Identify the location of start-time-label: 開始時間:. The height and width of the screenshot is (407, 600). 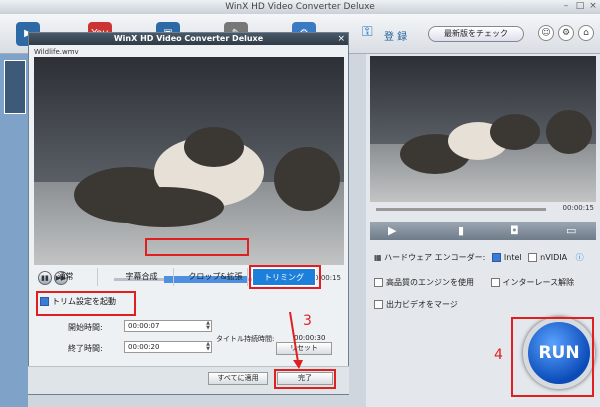
(85, 327).